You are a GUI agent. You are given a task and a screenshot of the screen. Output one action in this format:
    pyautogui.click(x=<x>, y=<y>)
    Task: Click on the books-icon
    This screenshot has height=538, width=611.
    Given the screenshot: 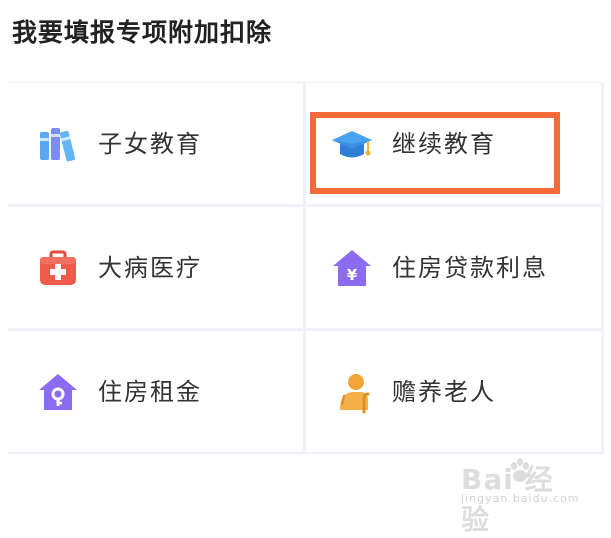 What is the action you would take?
    pyautogui.click(x=58, y=144)
    